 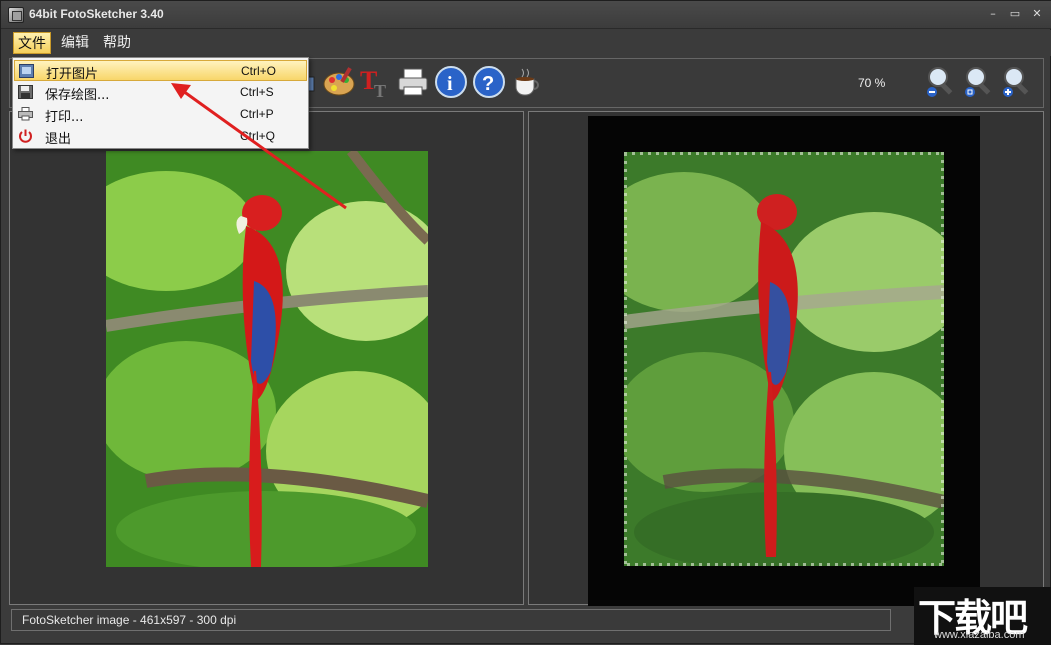 I want to click on watermark-url: www.xiazaiba.com, so click(x=979, y=635).